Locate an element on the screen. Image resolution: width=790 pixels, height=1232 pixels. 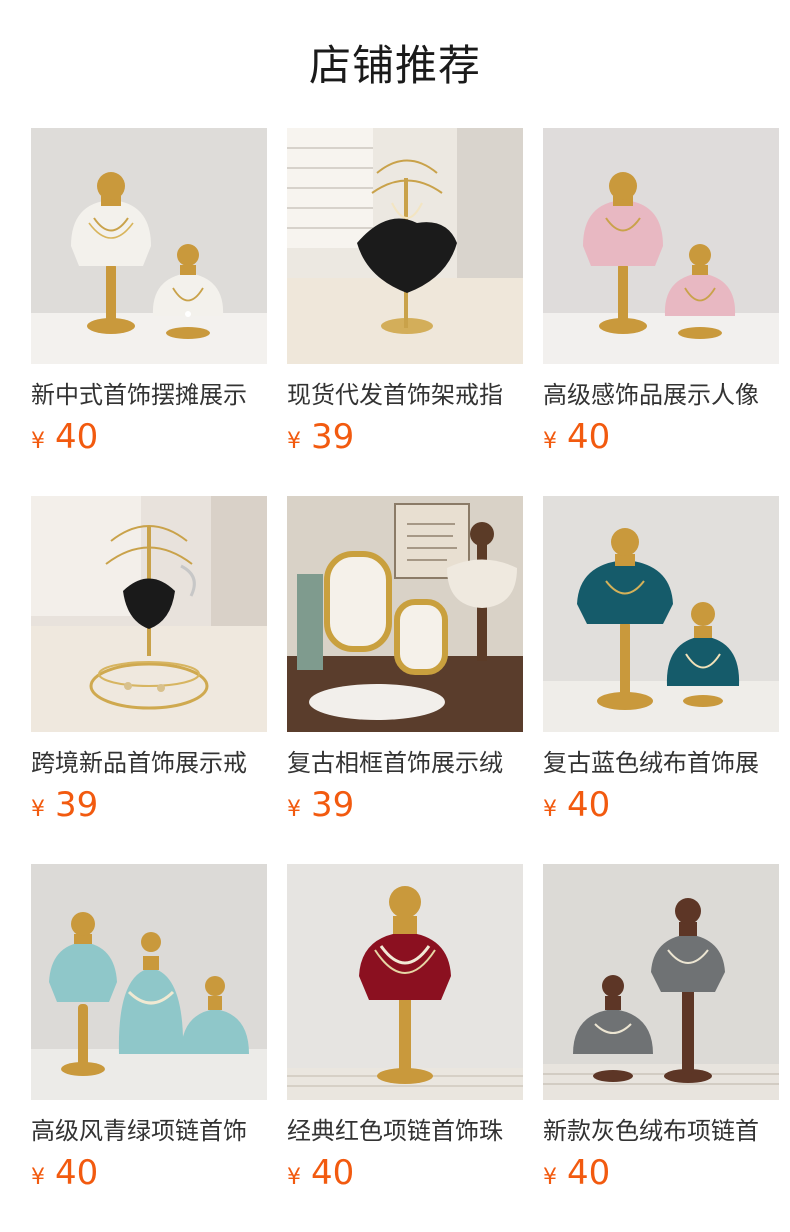
product-card-3: 高级感饰品展示人像 ¥40 is located at coordinates (661, 293).